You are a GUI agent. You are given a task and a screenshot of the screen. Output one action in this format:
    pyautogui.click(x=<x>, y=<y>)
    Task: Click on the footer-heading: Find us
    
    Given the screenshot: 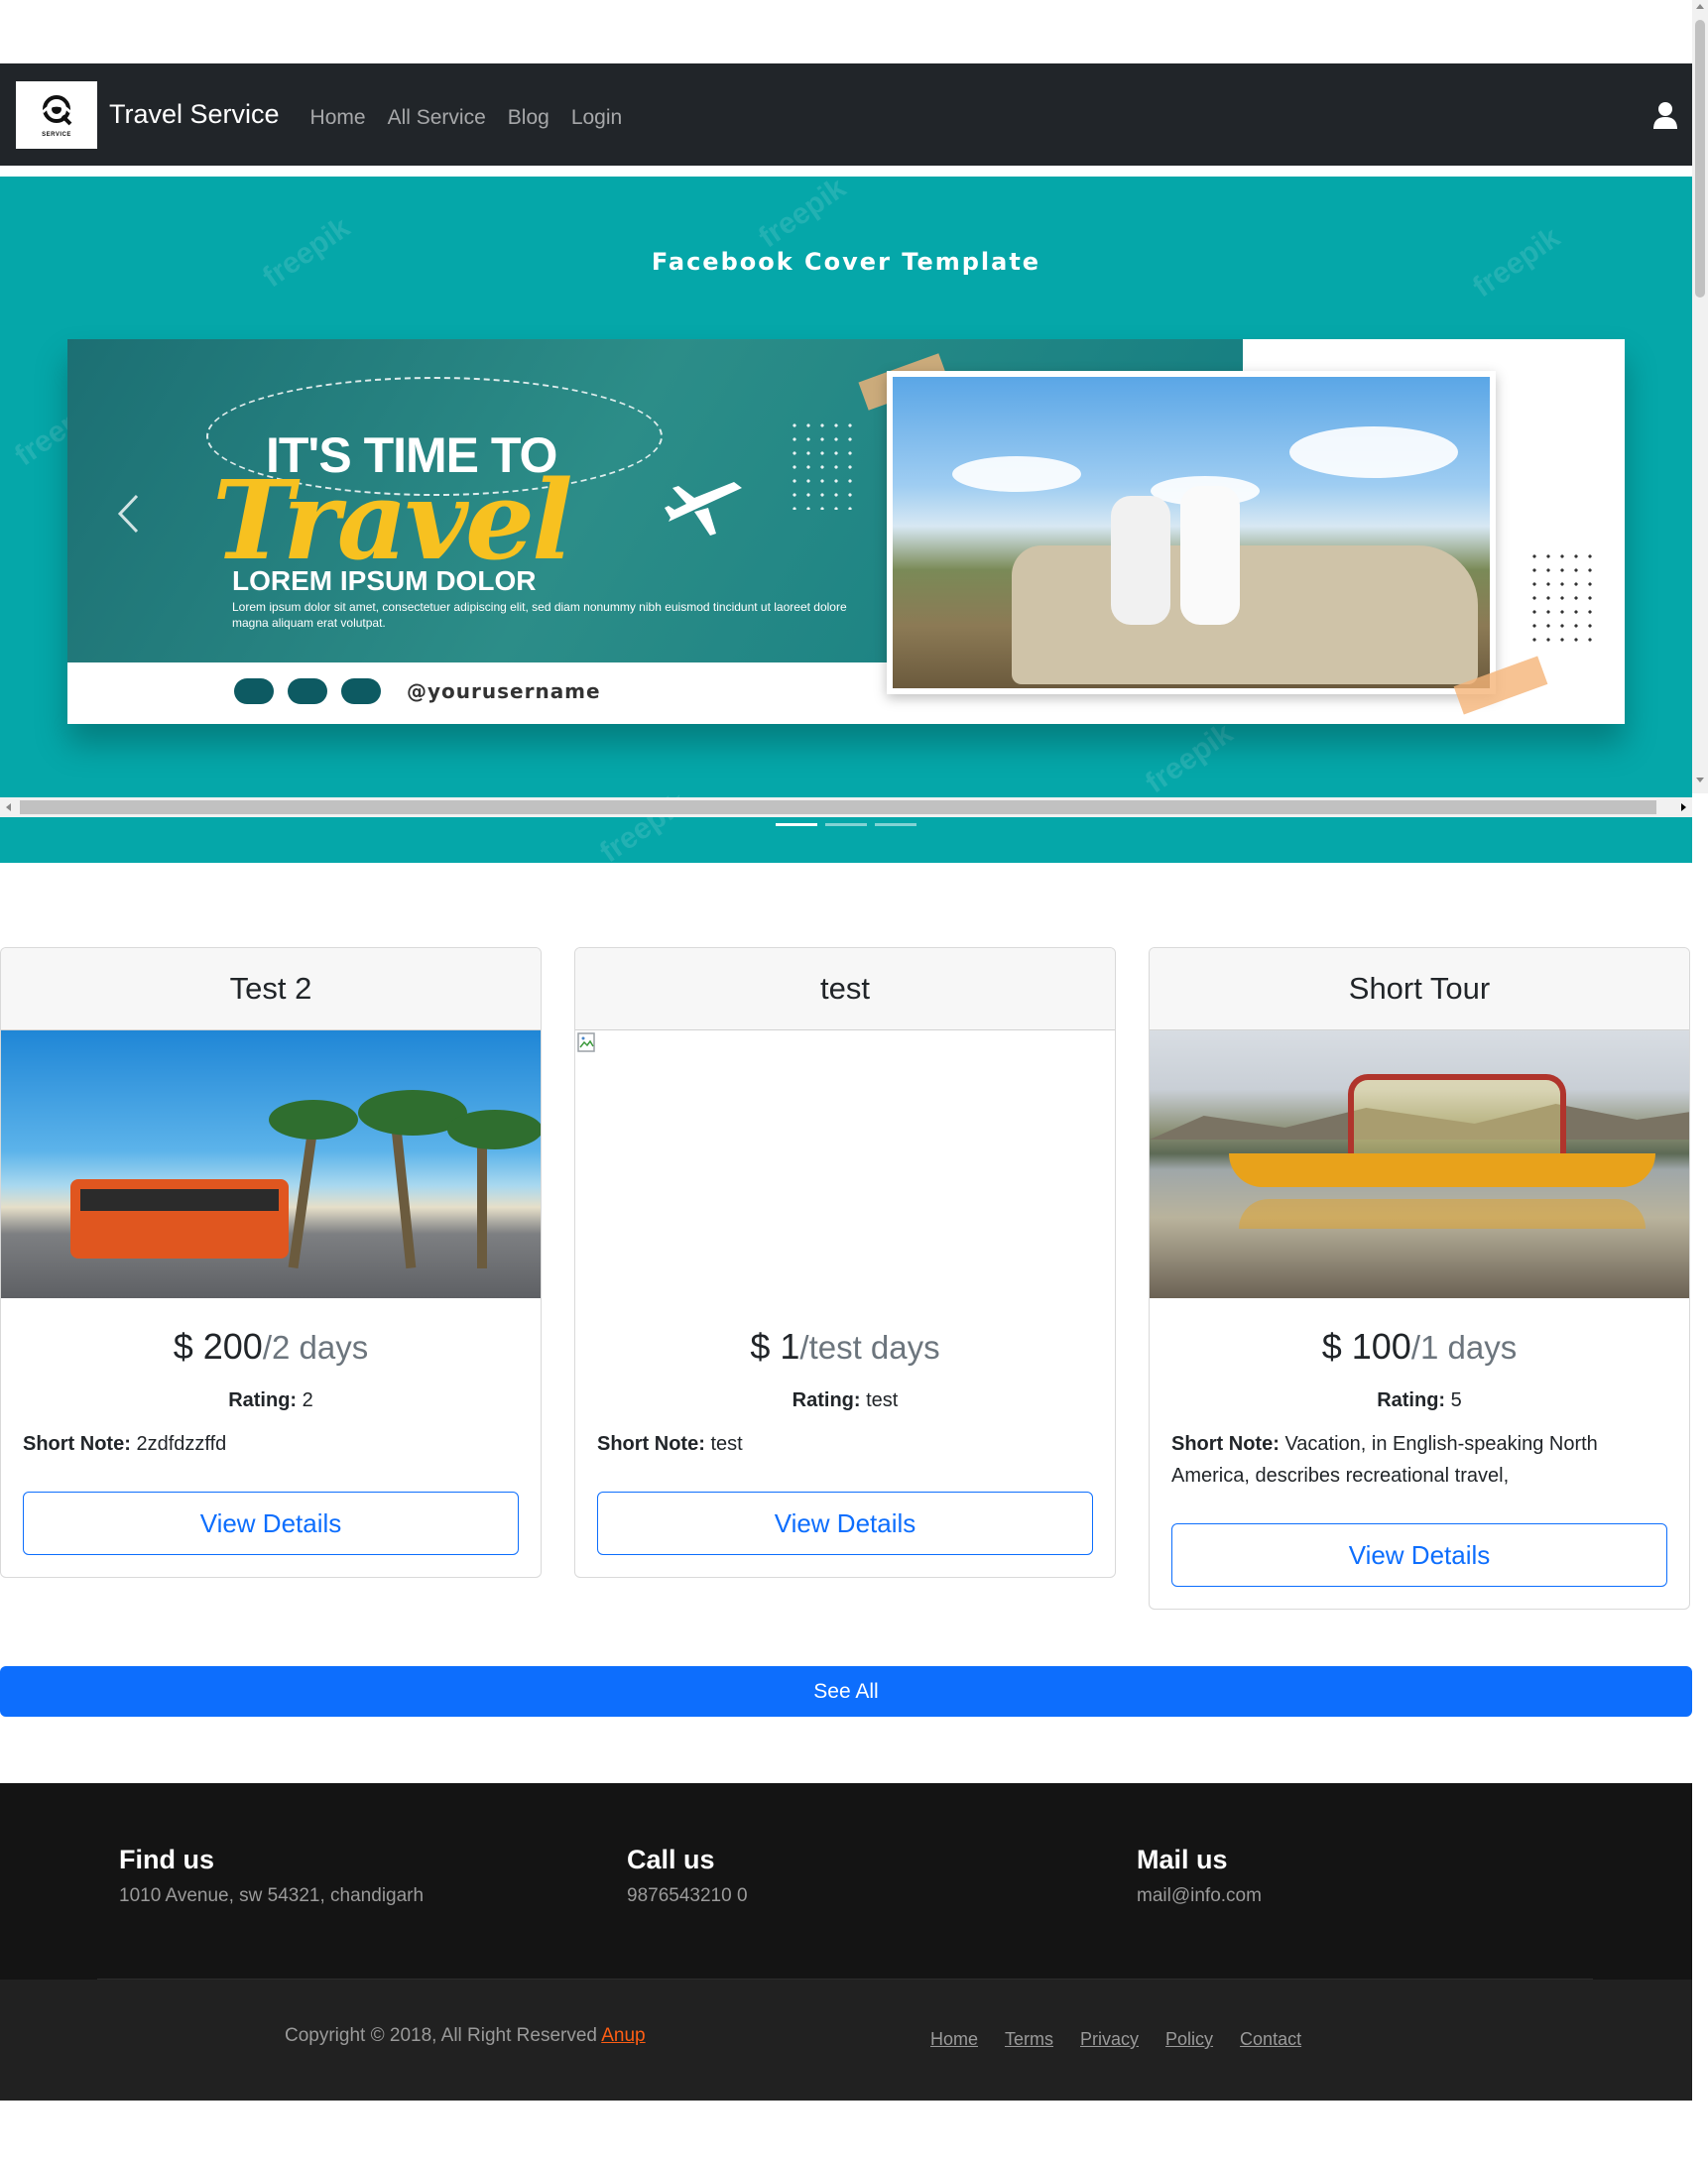 What is the action you would take?
    pyautogui.click(x=166, y=1859)
    